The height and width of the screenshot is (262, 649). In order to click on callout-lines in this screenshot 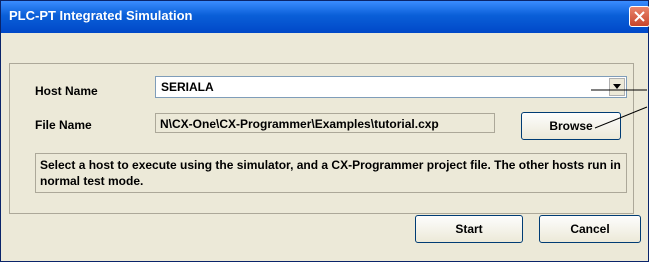, I will do `click(619, 109)`.